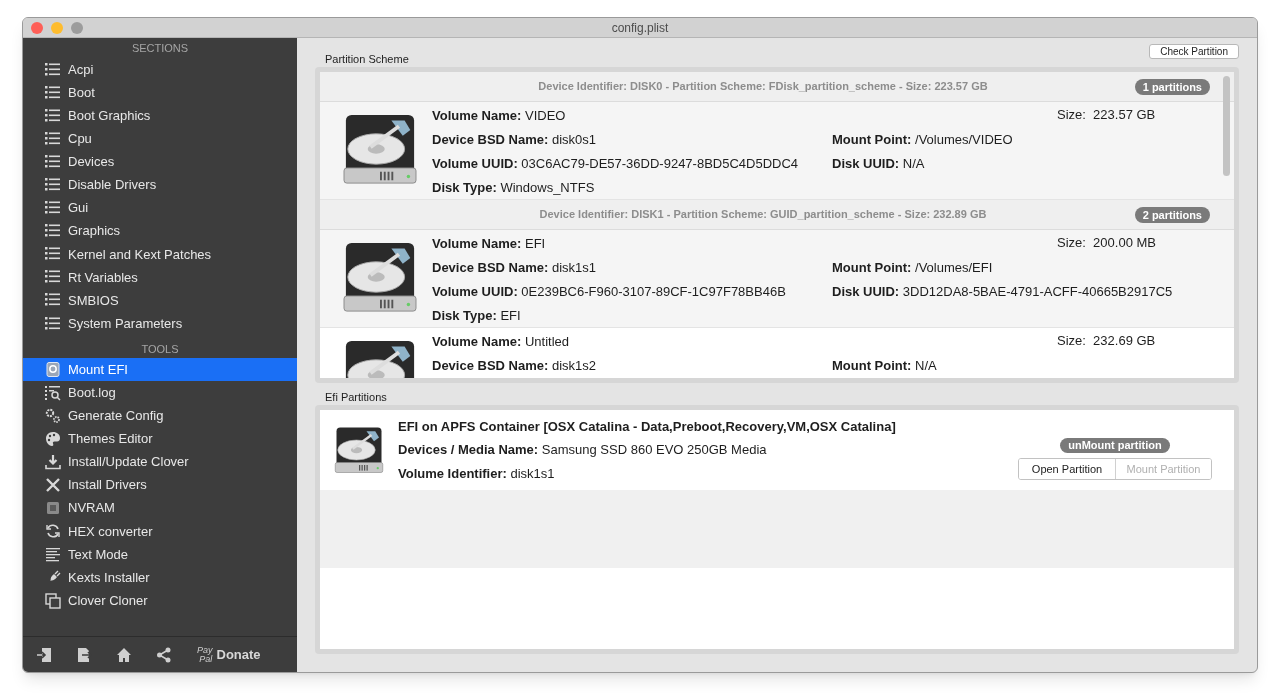  What do you see at coordinates (514, 267) in the screenshot?
I see `field-text: Device BSD Name: disk1s1` at bounding box center [514, 267].